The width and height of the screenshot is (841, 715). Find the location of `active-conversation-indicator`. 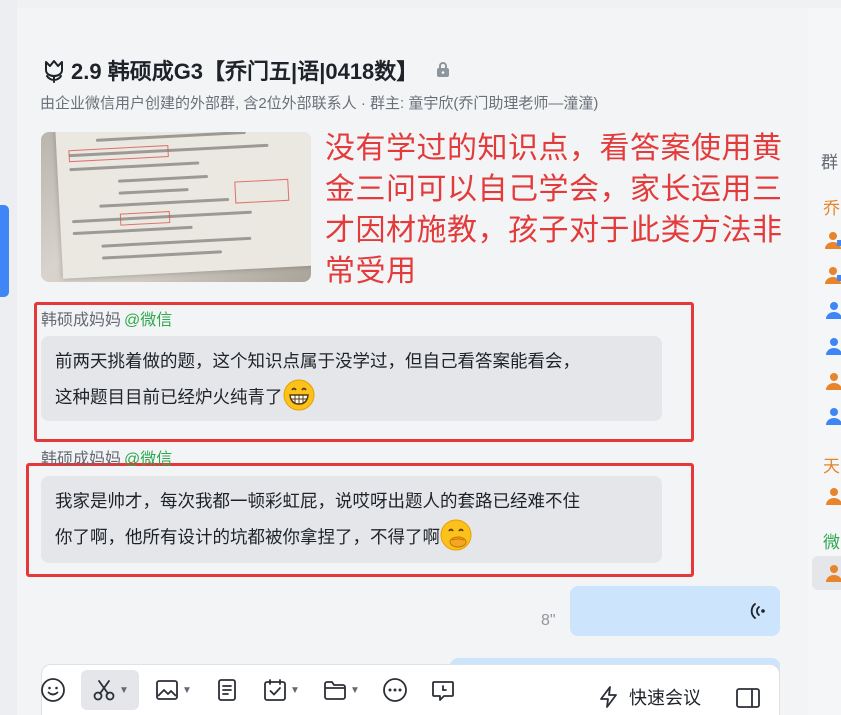

active-conversation-indicator is located at coordinates (4, 251).